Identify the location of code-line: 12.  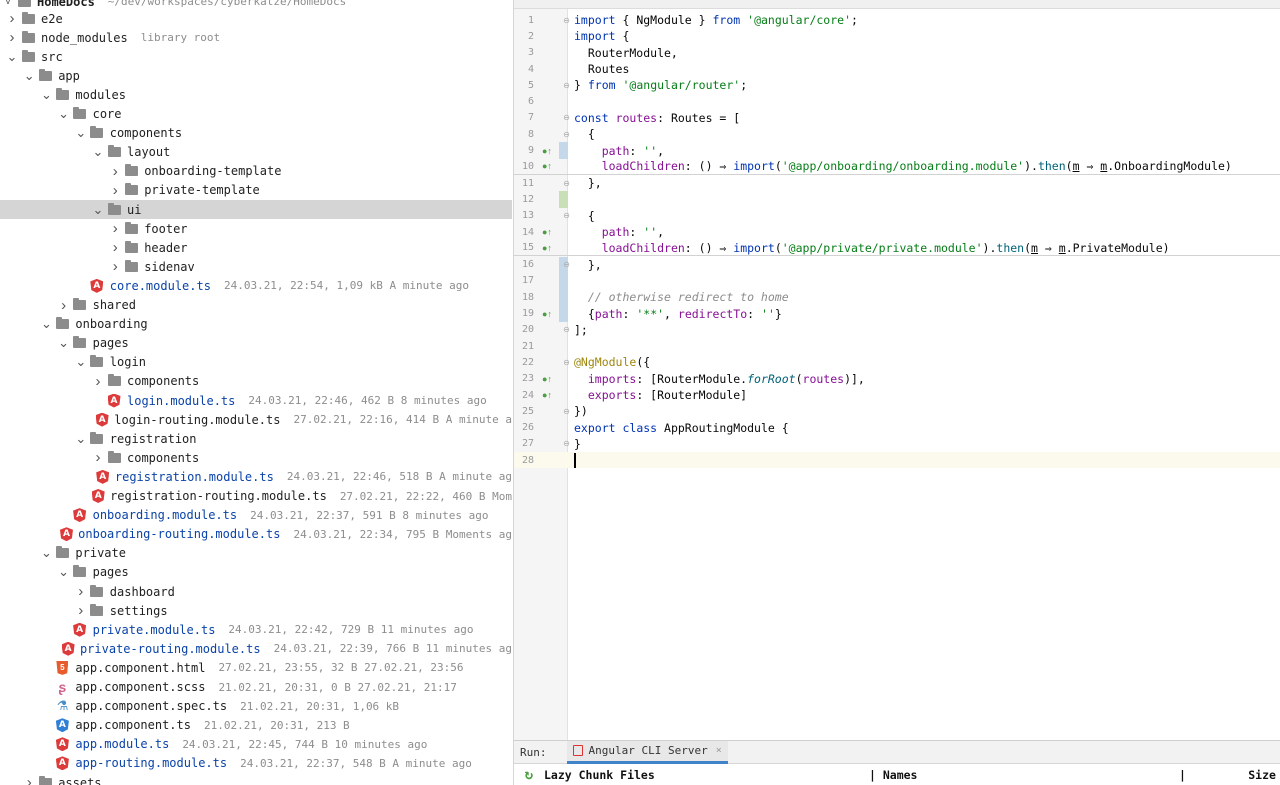
(897, 199).